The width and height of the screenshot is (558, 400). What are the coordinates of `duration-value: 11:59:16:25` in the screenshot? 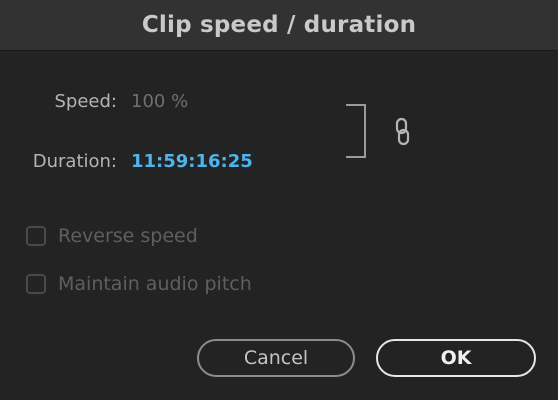 It's located at (192, 161).